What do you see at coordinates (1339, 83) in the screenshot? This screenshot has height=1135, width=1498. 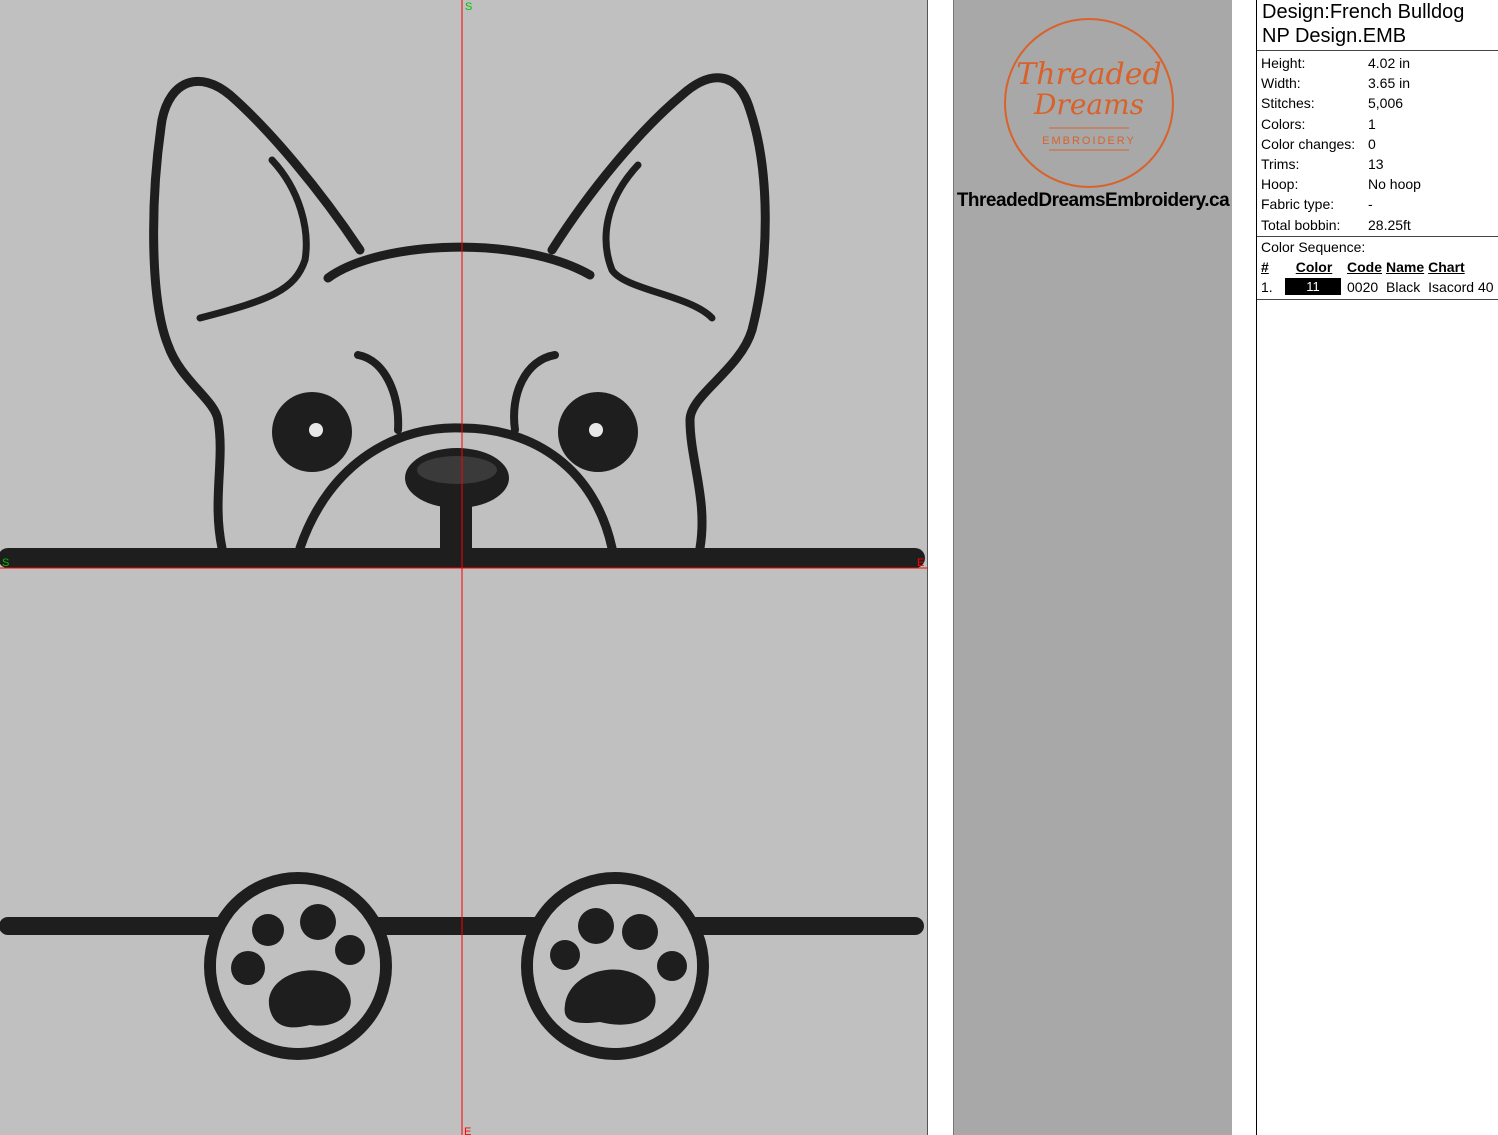 I see `prop-row: Width: 3.65 in` at bounding box center [1339, 83].